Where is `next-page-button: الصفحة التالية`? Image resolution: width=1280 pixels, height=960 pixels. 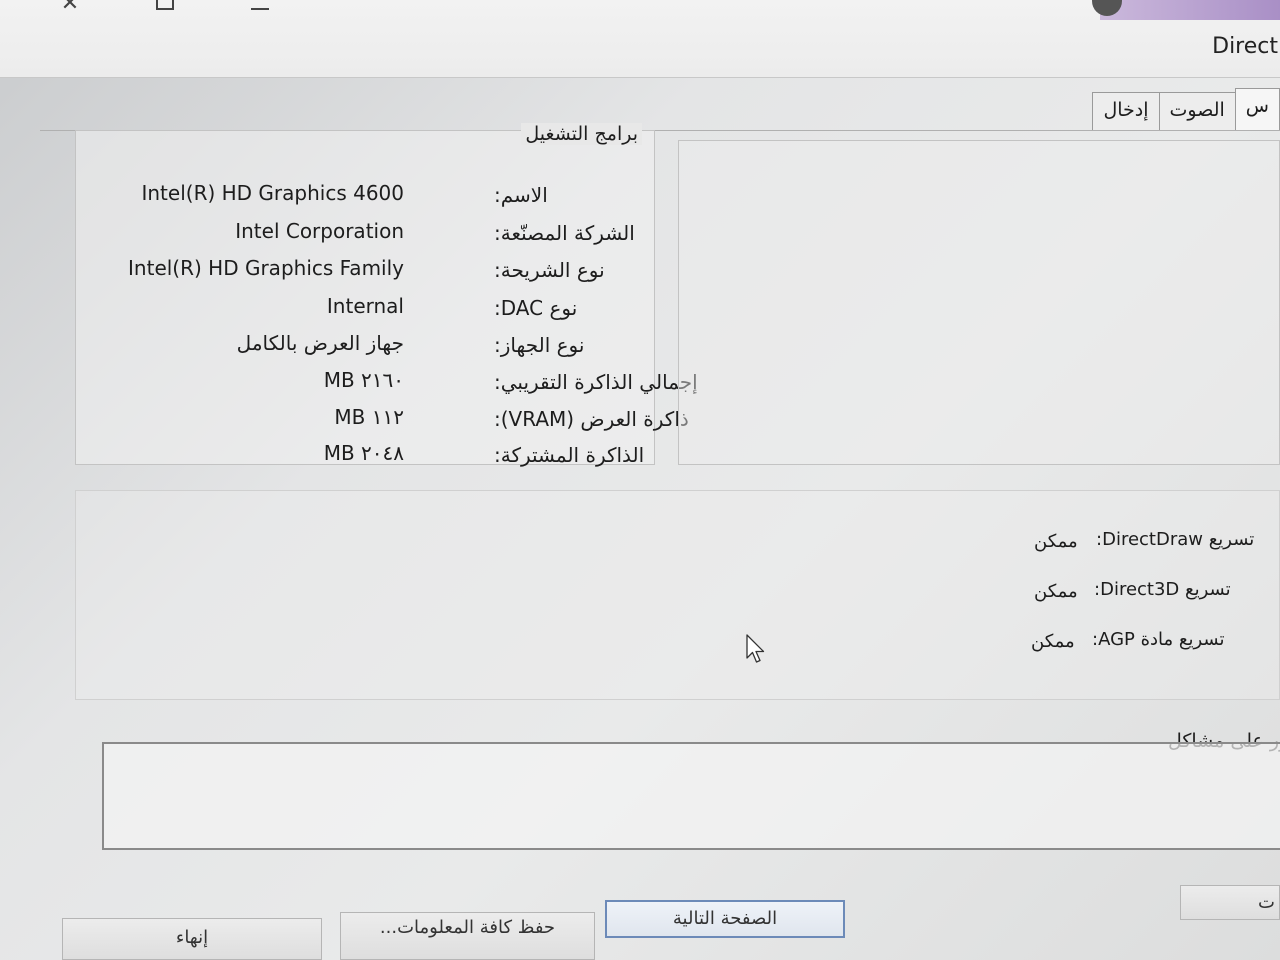
next-page-button: الصفحة التالية is located at coordinates (725, 919).